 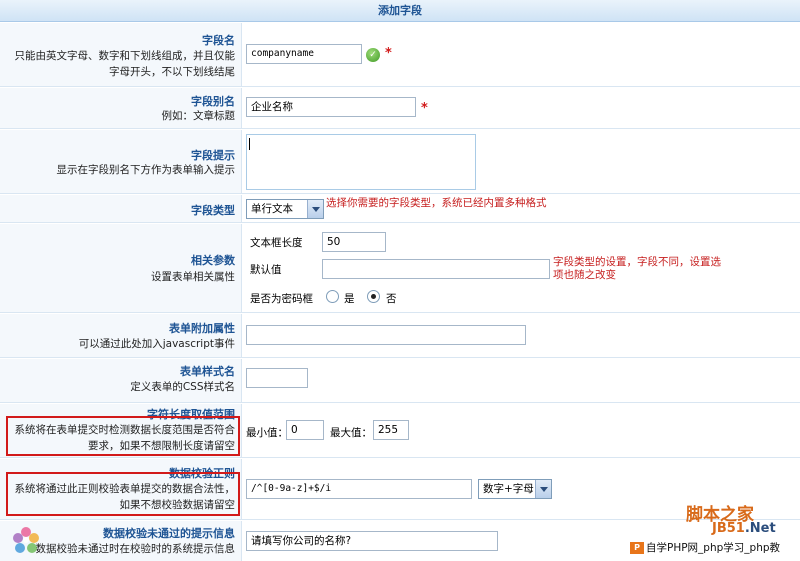 I want to click on watermark-dotnet-text: .Net, so click(x=760, y=528).